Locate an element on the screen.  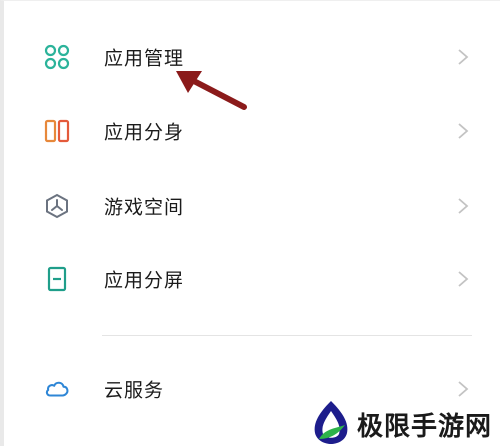
menu-item-app-management: 应用管理 is located at coordinates (252, 57).